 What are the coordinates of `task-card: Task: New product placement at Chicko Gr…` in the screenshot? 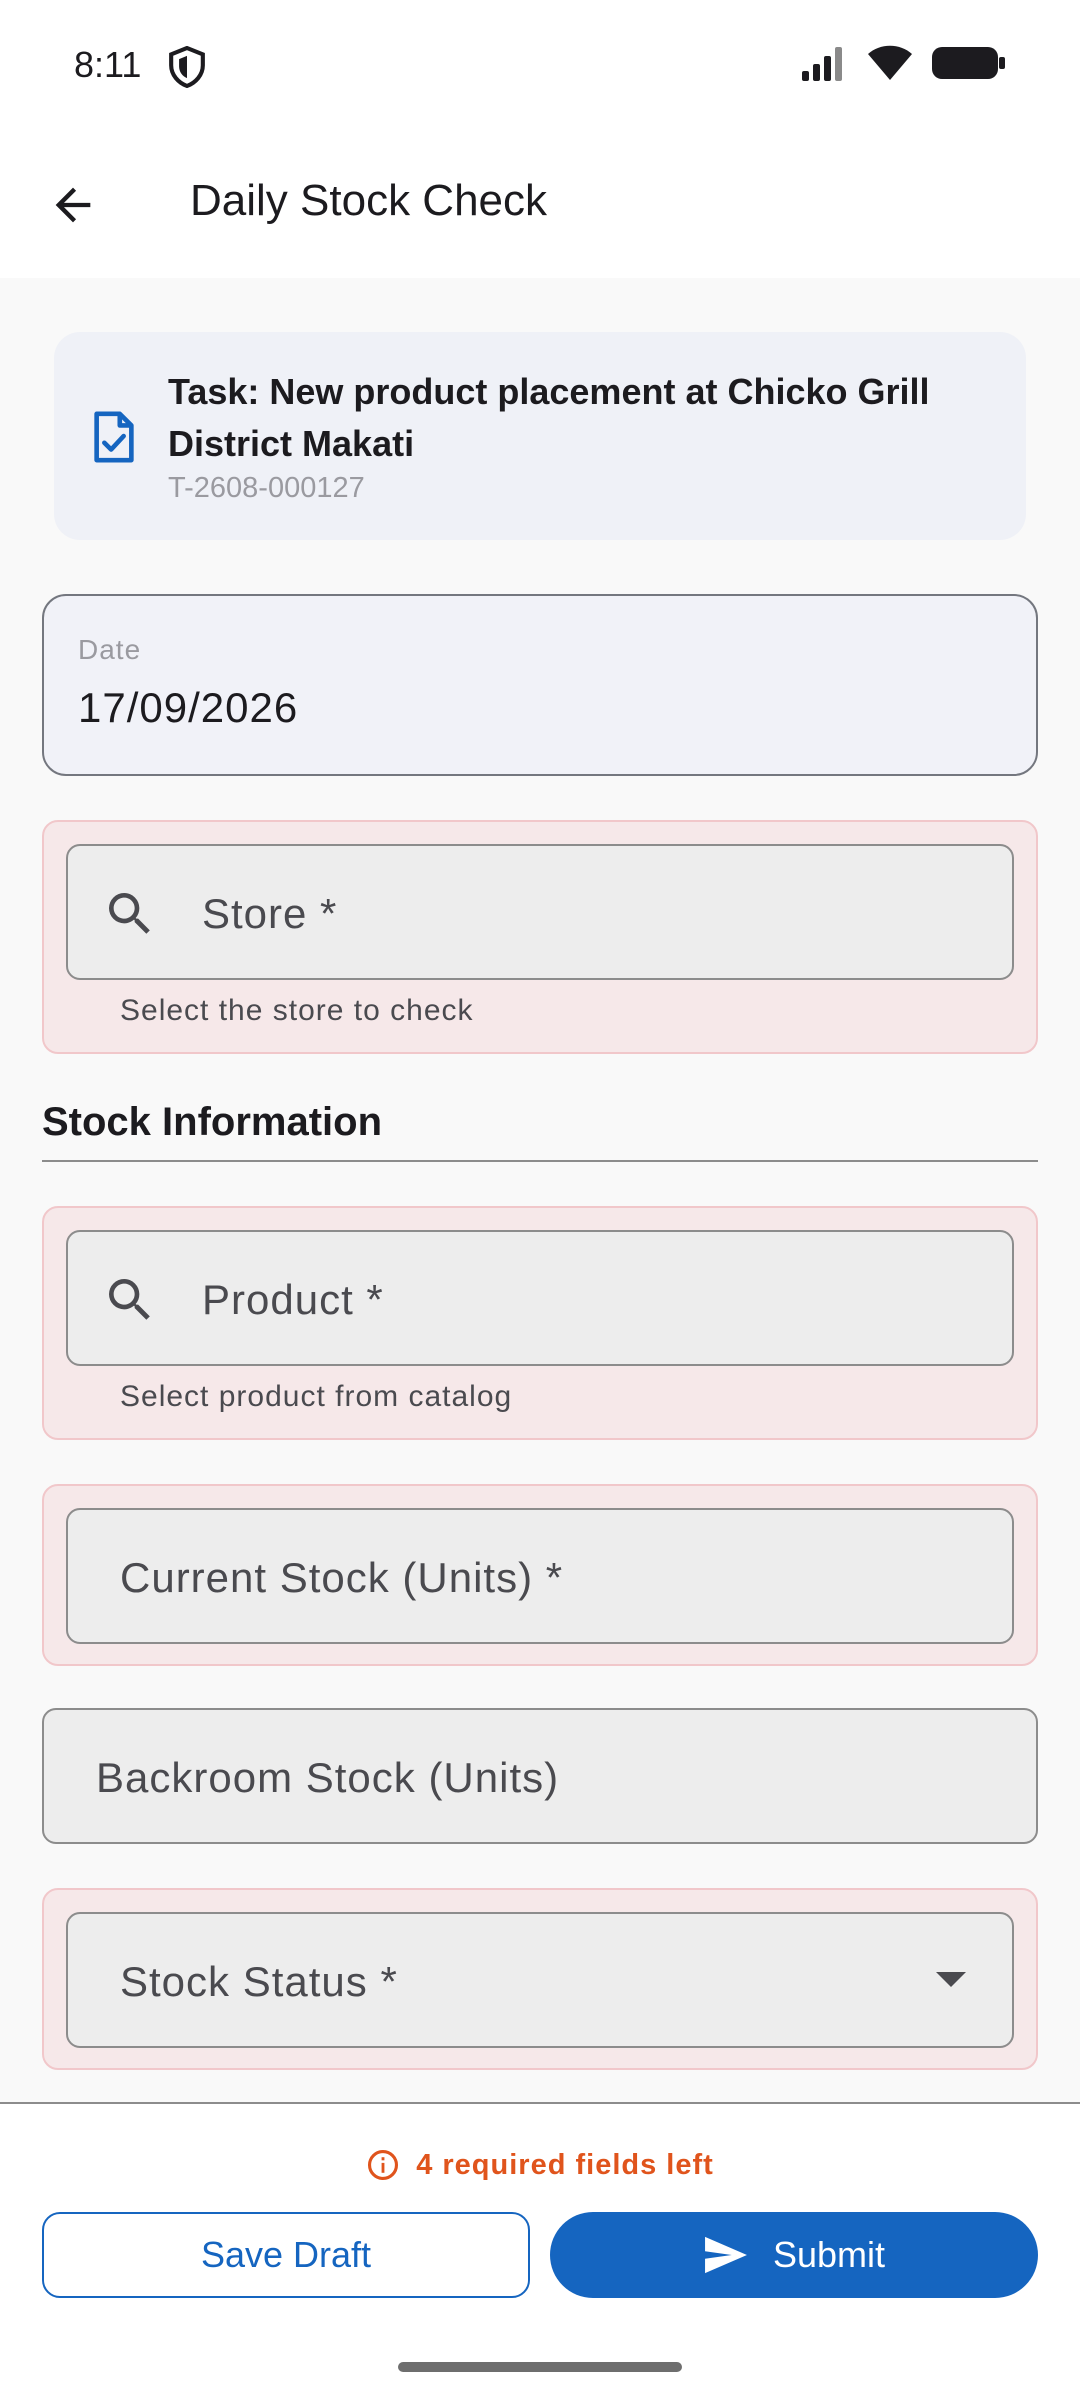 It's located at (540, 436).